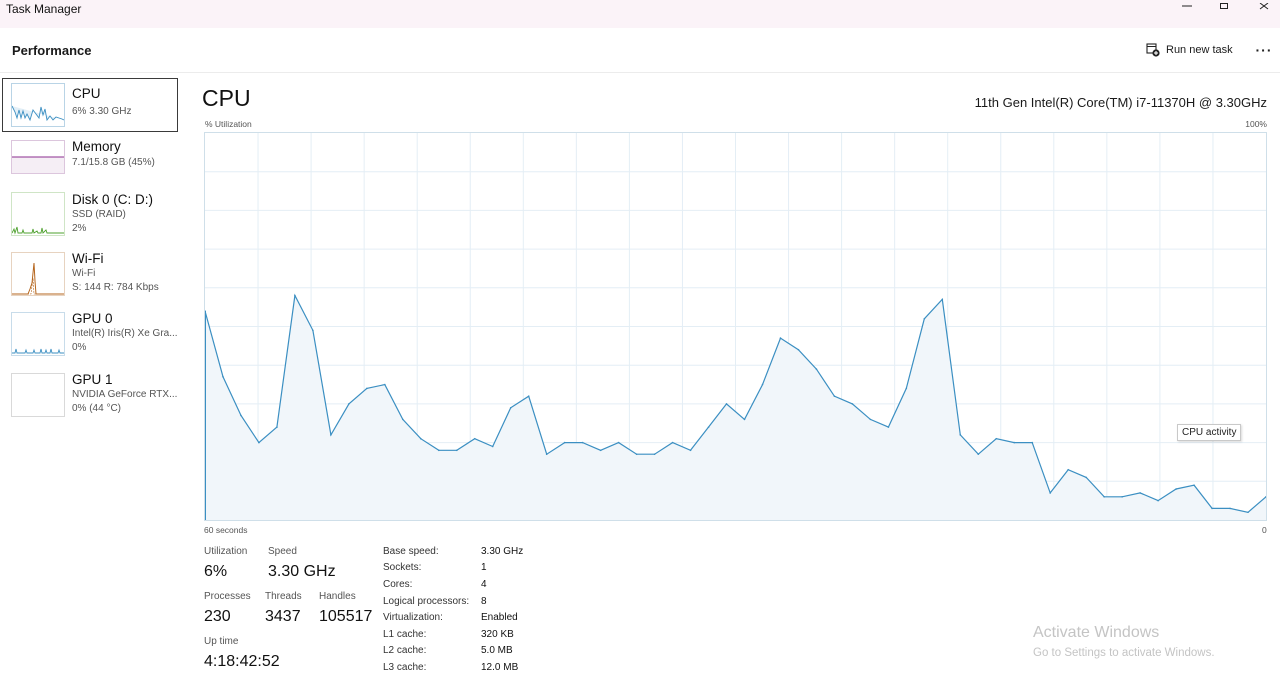 The image size is (1280, 694). Describe the element at coordinates (227, 596) in the screenshot. I see `processes-label: Processes` at that location.